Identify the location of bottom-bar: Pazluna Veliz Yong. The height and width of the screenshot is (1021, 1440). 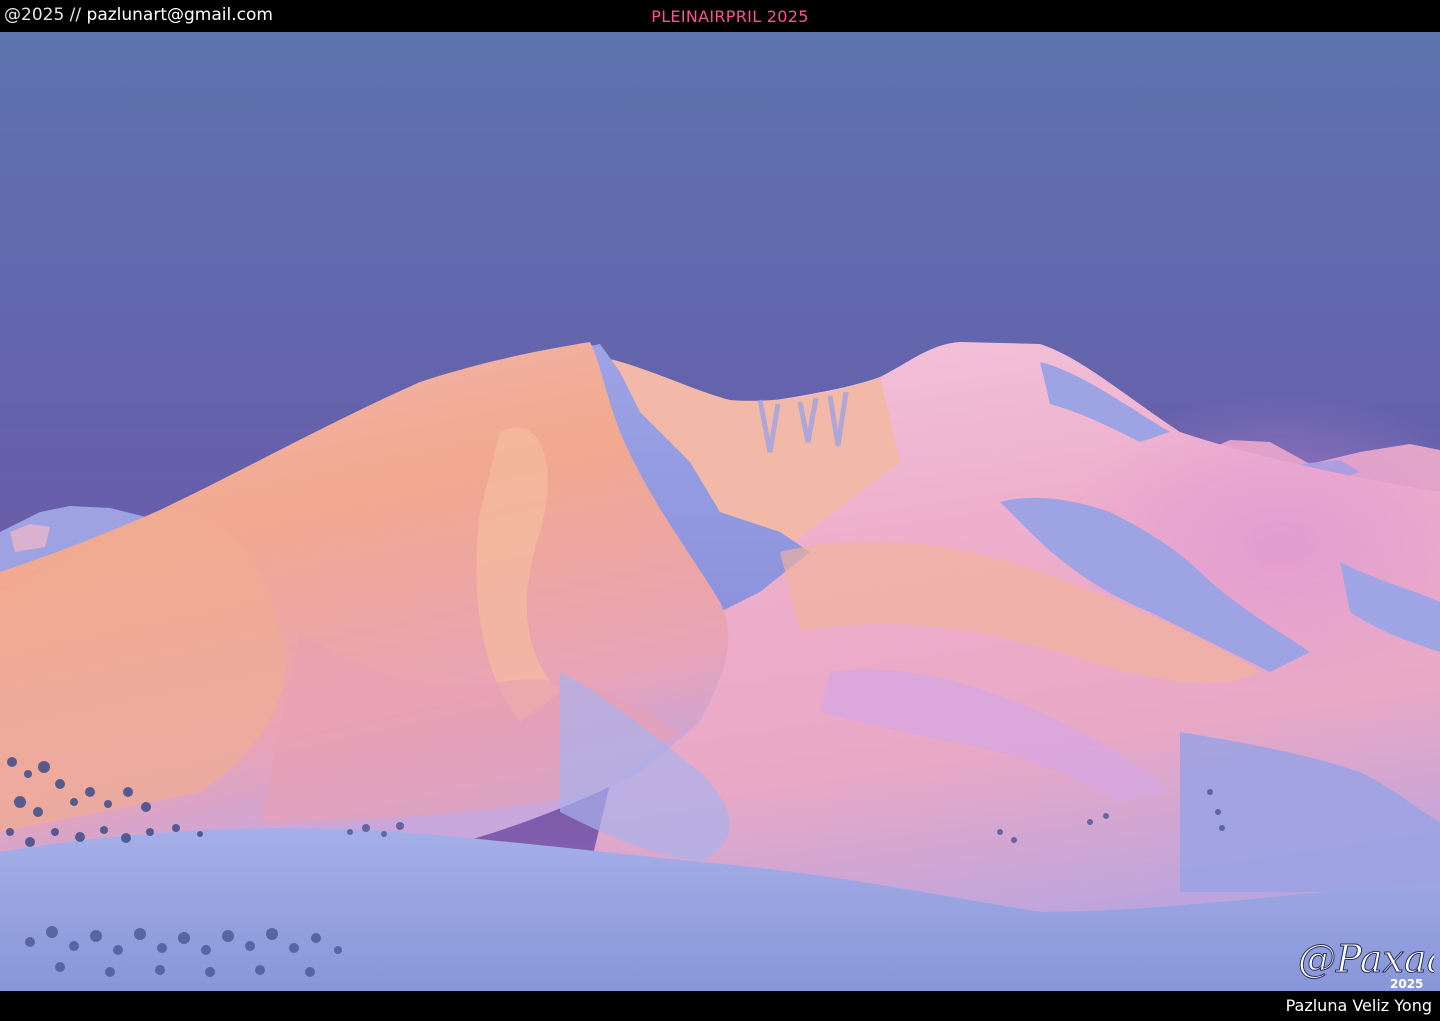
(720, 1006).